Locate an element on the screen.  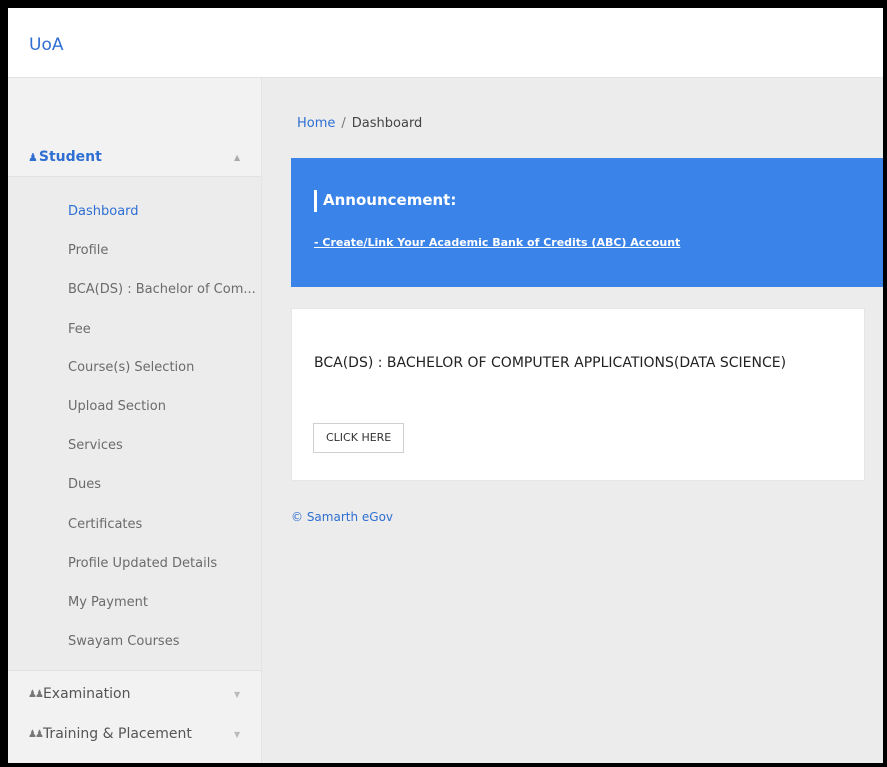
sidebar-item-certificates: Certificates is located at coordinates (105, 524).